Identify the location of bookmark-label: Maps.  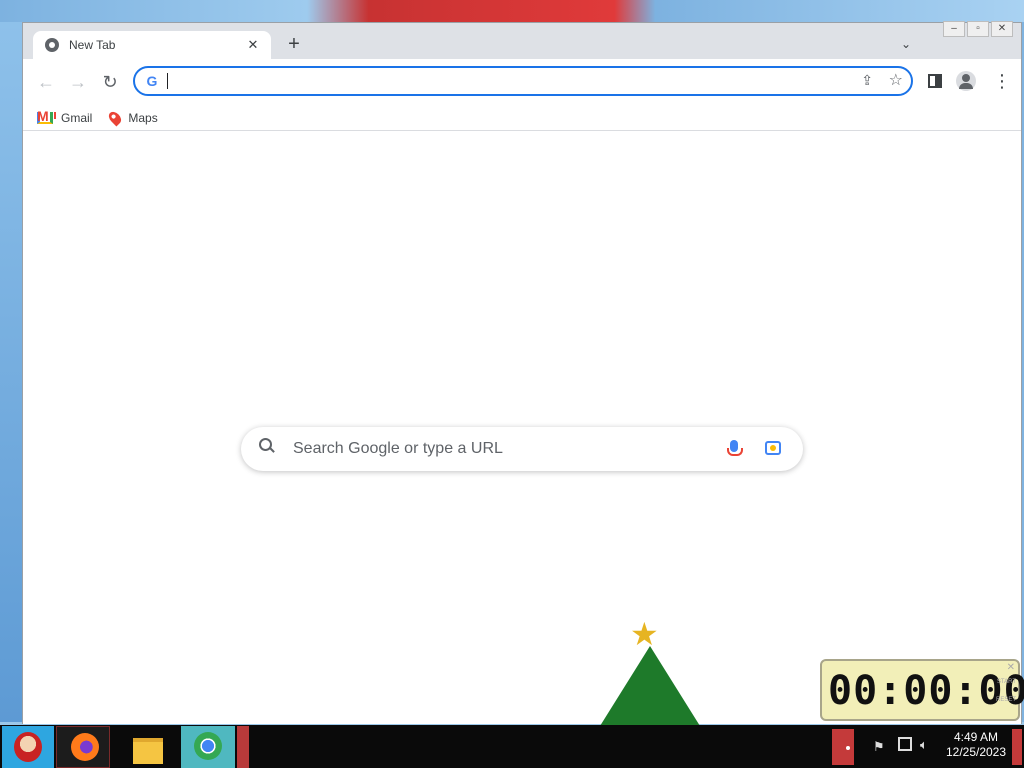
(143, 117).